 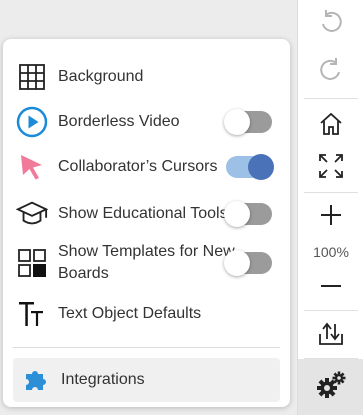 I want to click on menu-item-educational-tools: Show Educational Tools, so click(x=148, y=214).